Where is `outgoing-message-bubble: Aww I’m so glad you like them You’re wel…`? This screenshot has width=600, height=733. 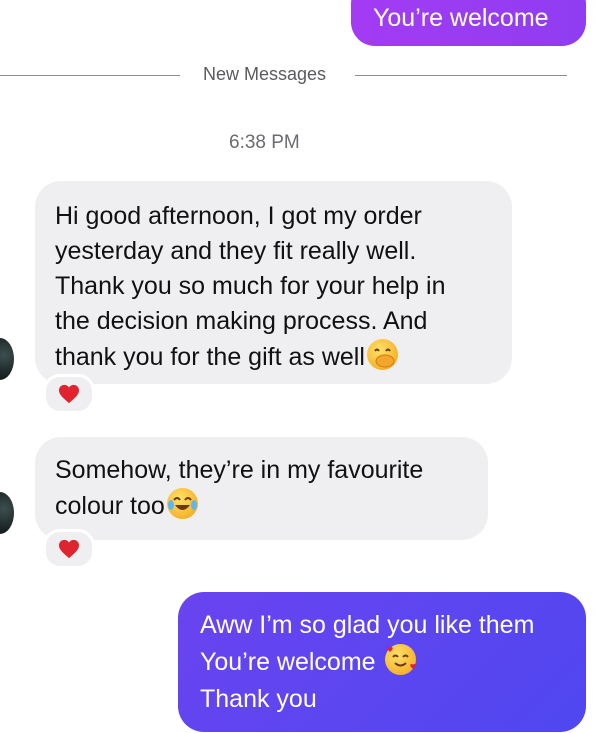
outgoing-message-bubble: Aww I’m so glad you like them You’re wel… is located at coordinates (382, 662).